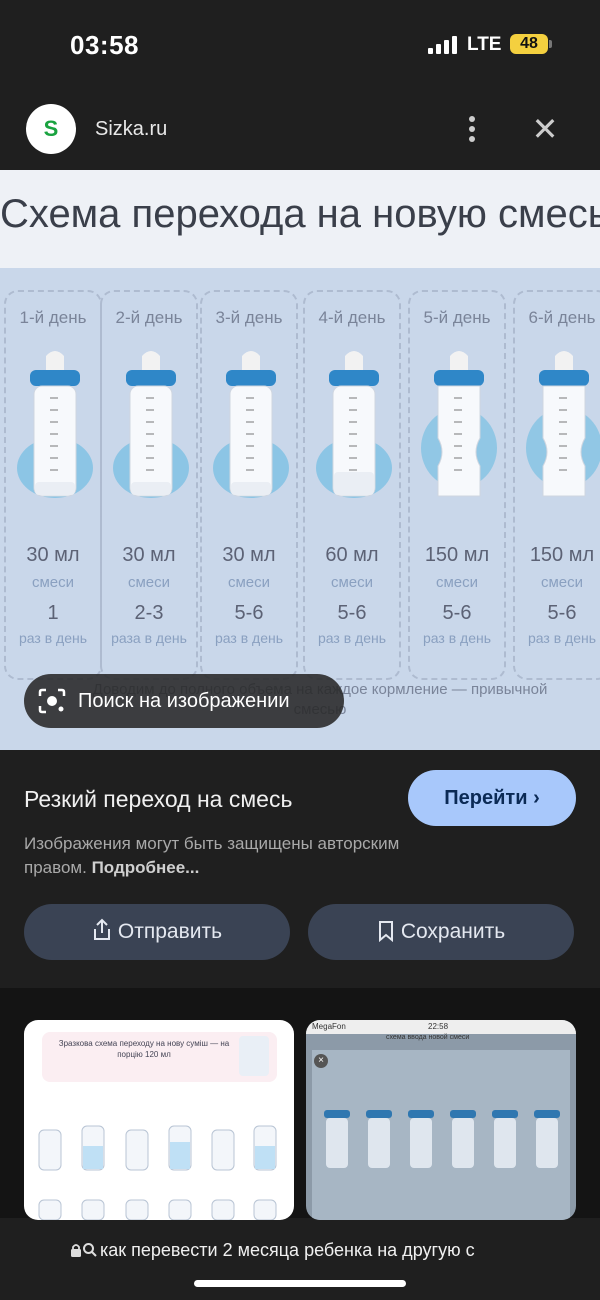  I want to click on close-icon: ✕, so click(545, 129).